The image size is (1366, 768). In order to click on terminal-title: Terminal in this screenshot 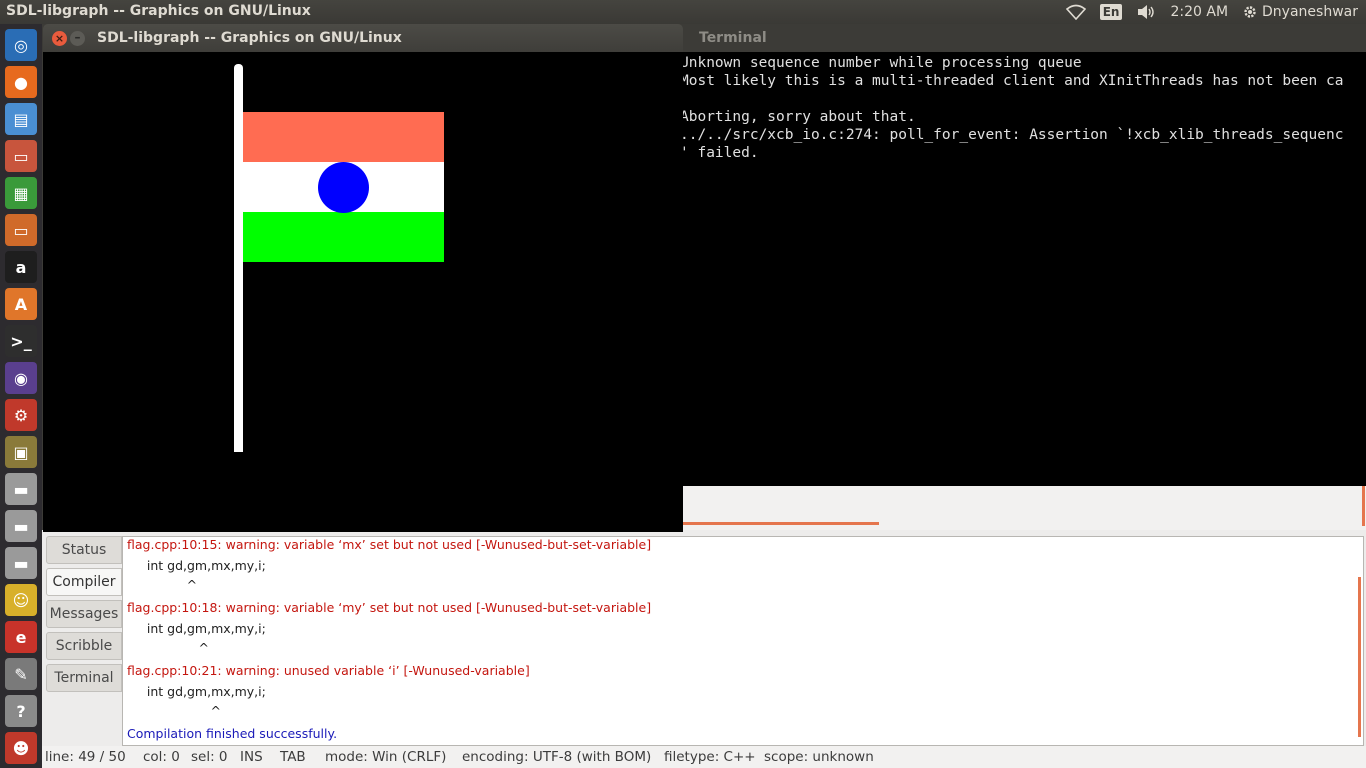, I will do `click(733, 38)`.